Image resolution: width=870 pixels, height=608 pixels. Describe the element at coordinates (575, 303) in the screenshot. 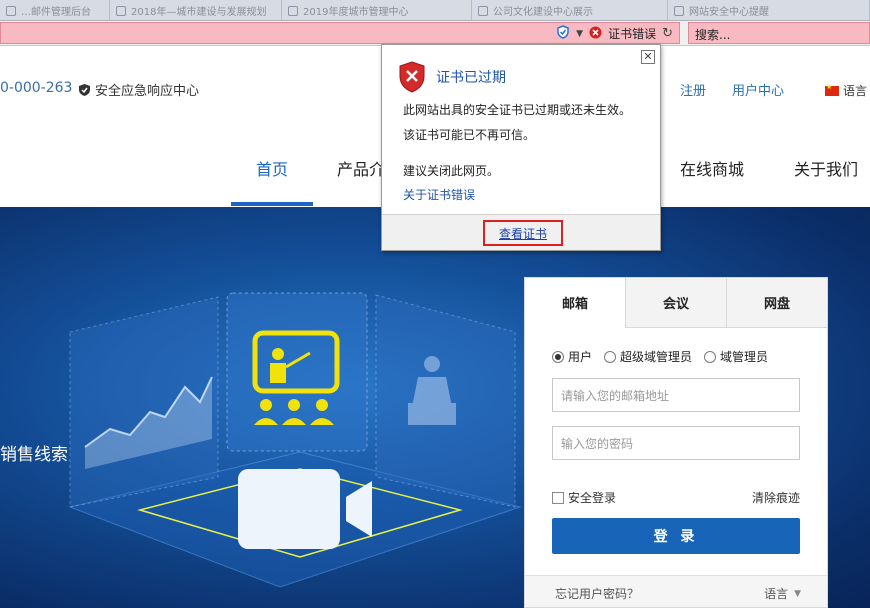

I see `tab-mail: 邮箱` at that location.